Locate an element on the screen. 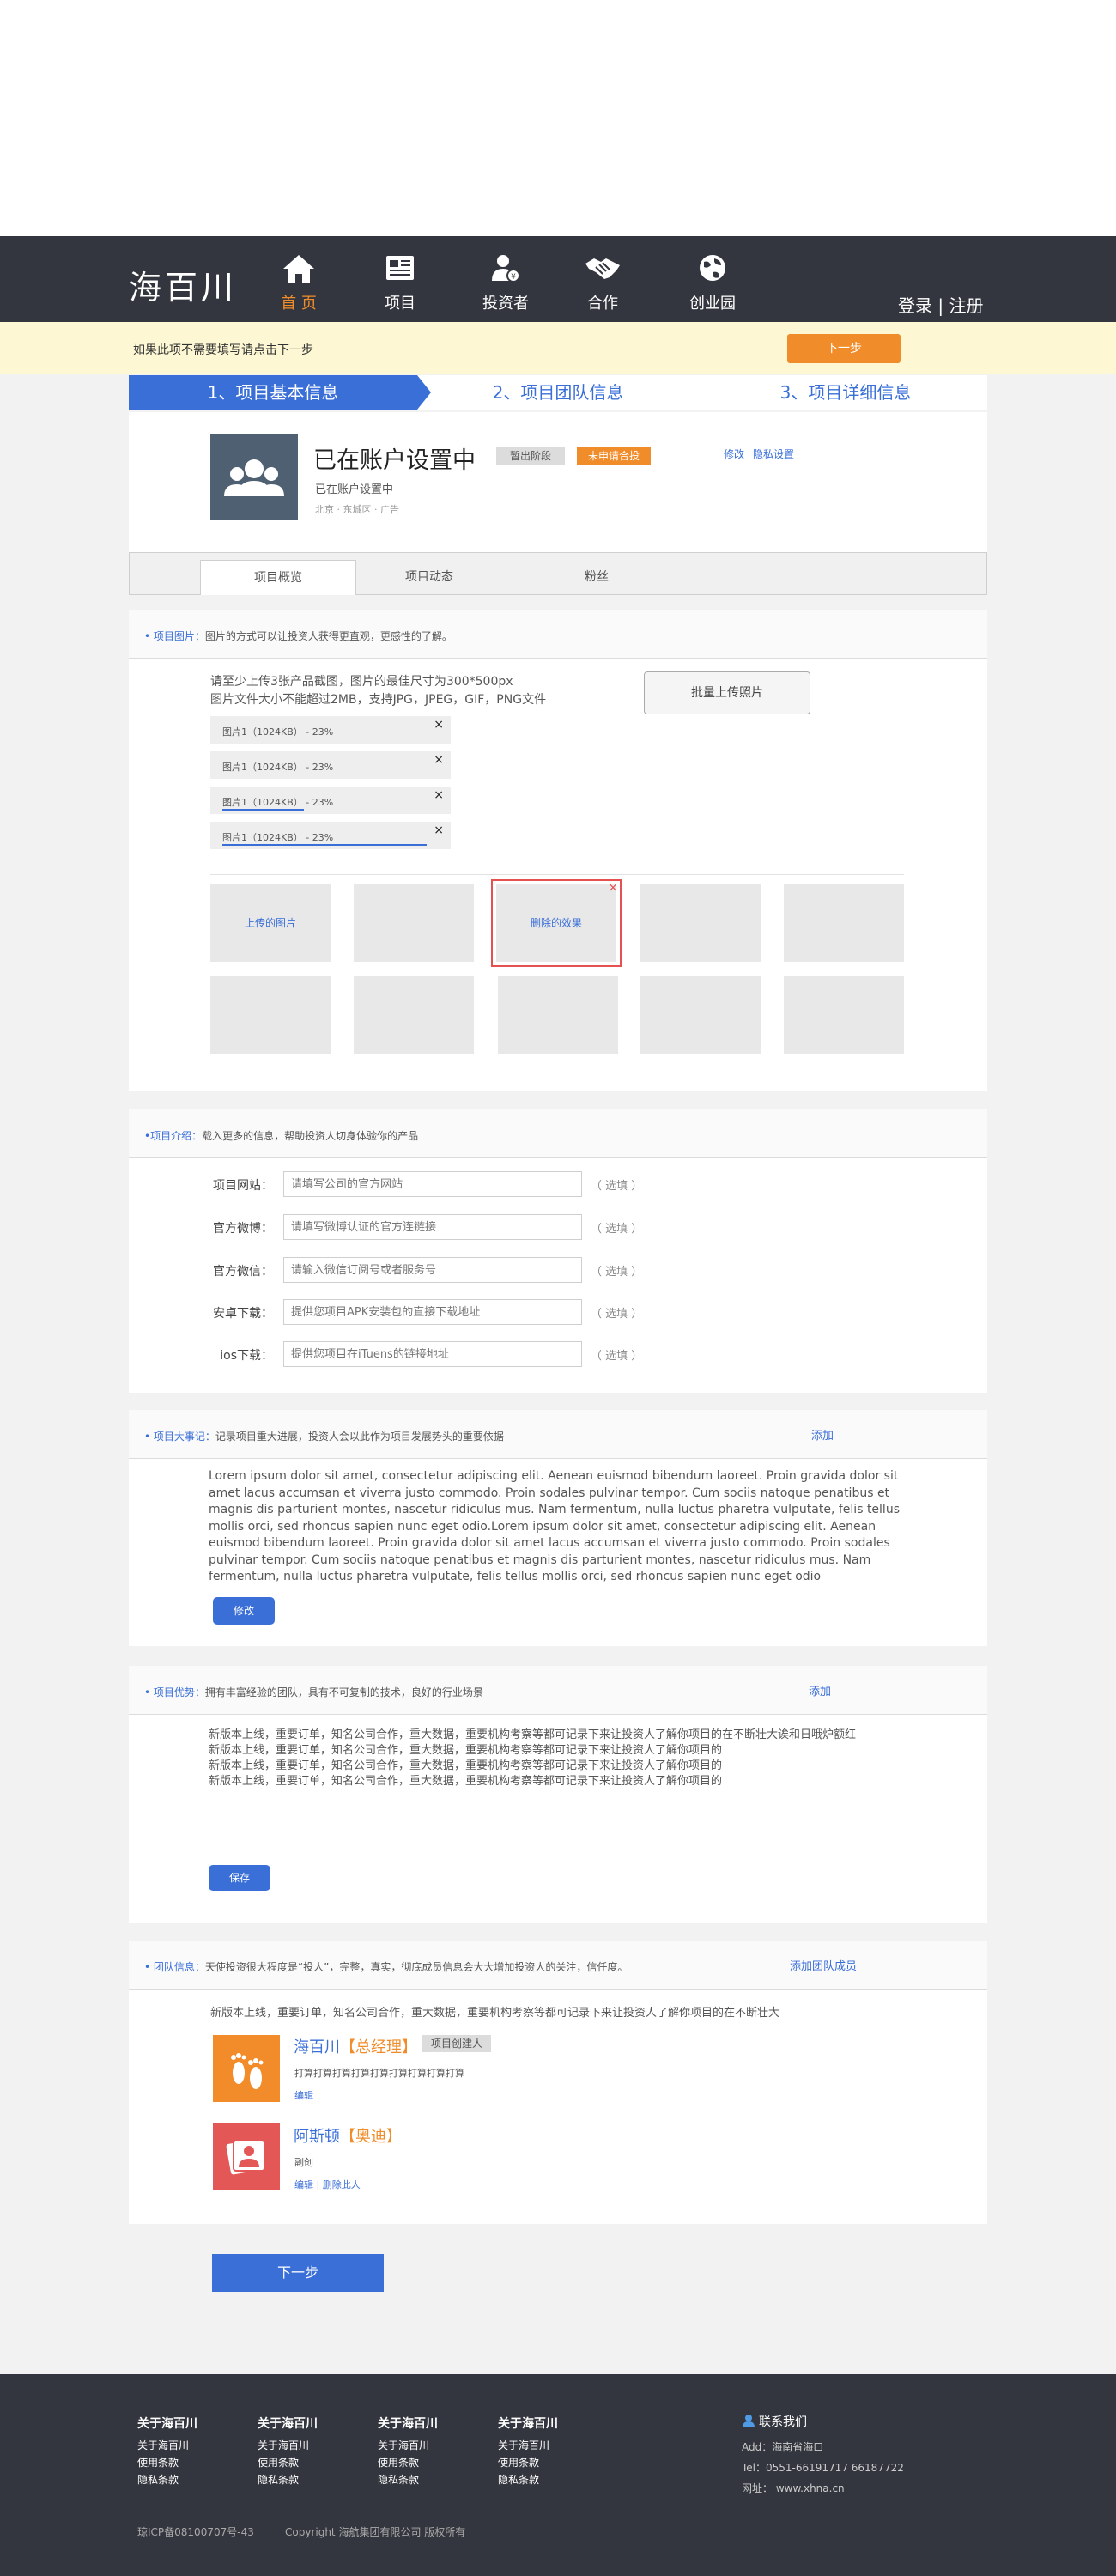  nav-label-incubator: 创业园 is located at coordinates (712, 304).